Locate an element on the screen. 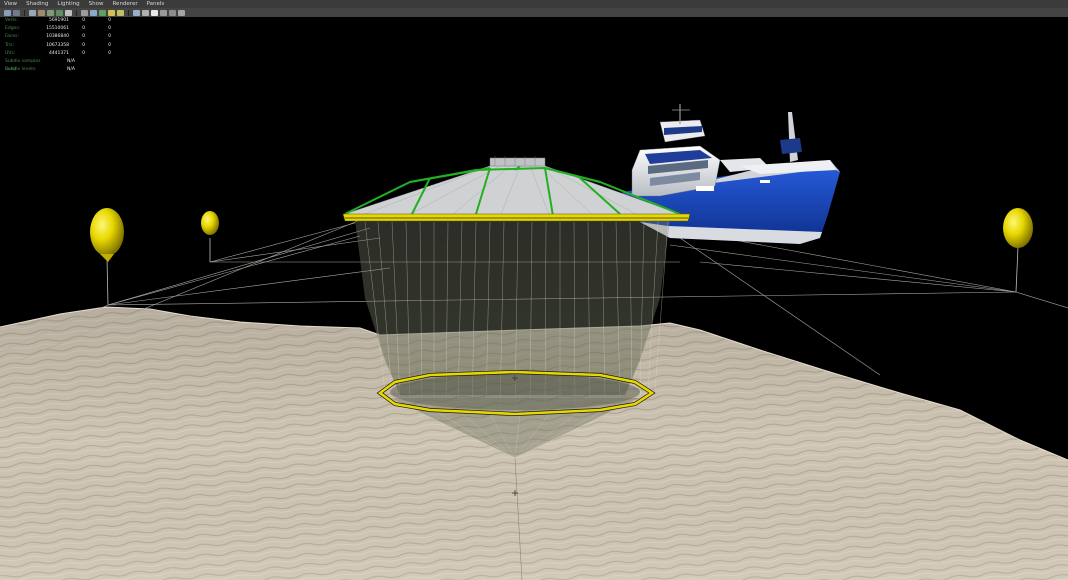  hud-row: Edges: 15510061 0 0 is located at coordinates (58, 29).